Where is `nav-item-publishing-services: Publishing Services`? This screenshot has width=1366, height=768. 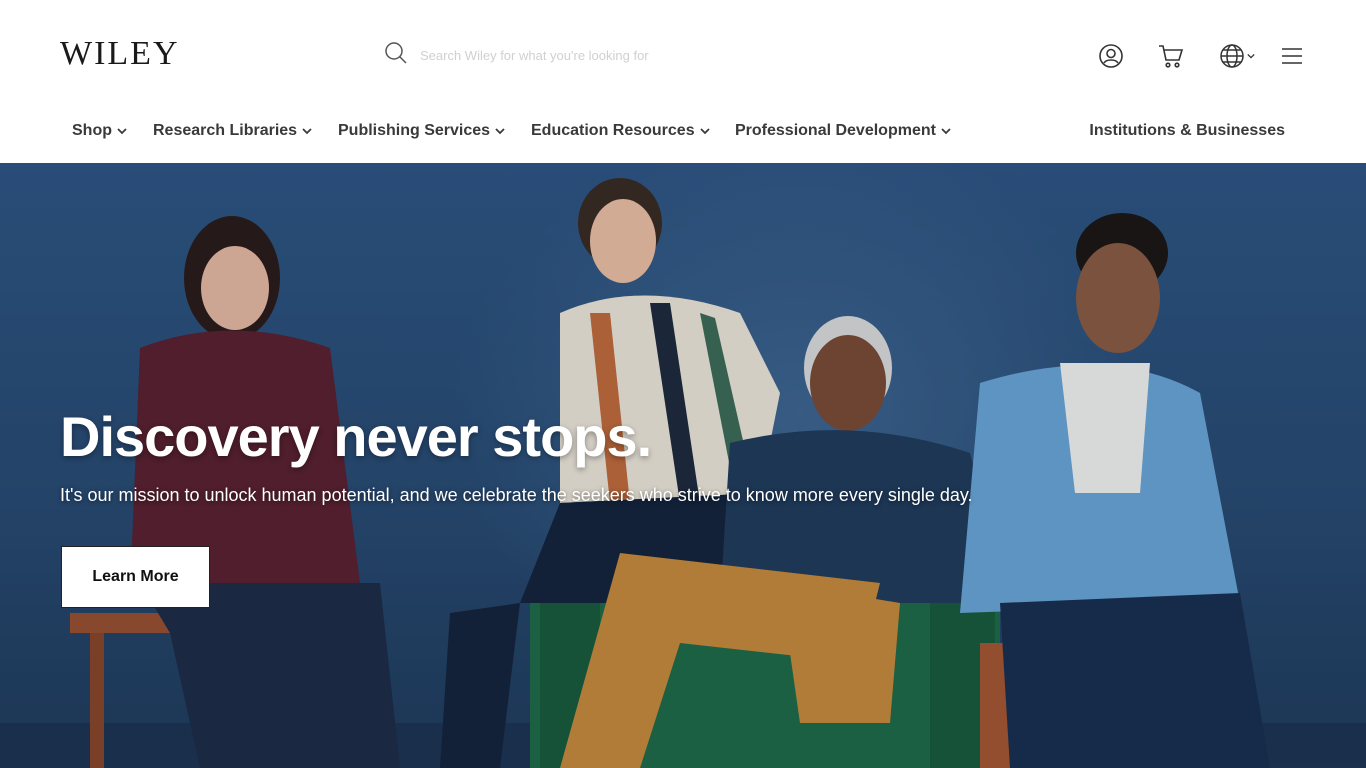
nav-item-publishing-services: Publishing Services is located at coordinates (421, 131).